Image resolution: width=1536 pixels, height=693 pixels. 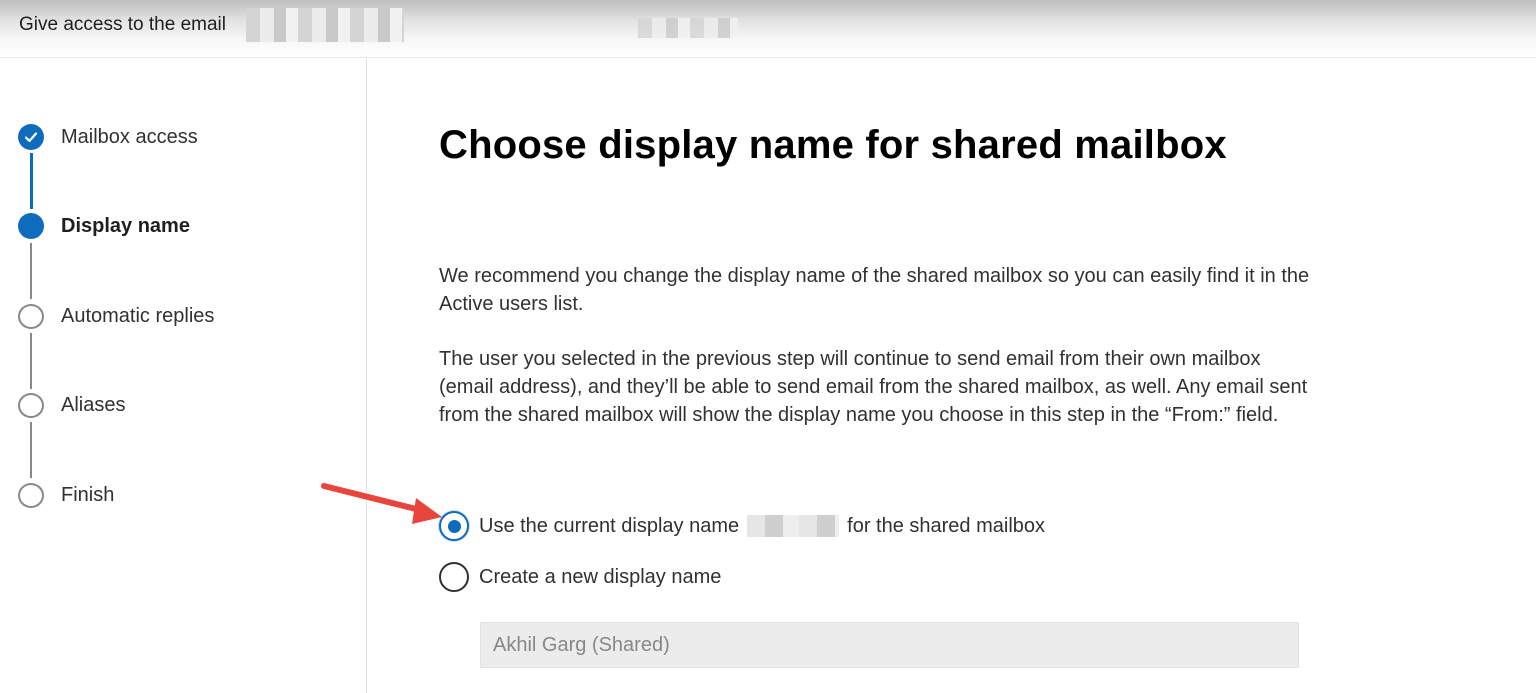 I want to click on step-label: Aliases, so click(x=93, y=404).